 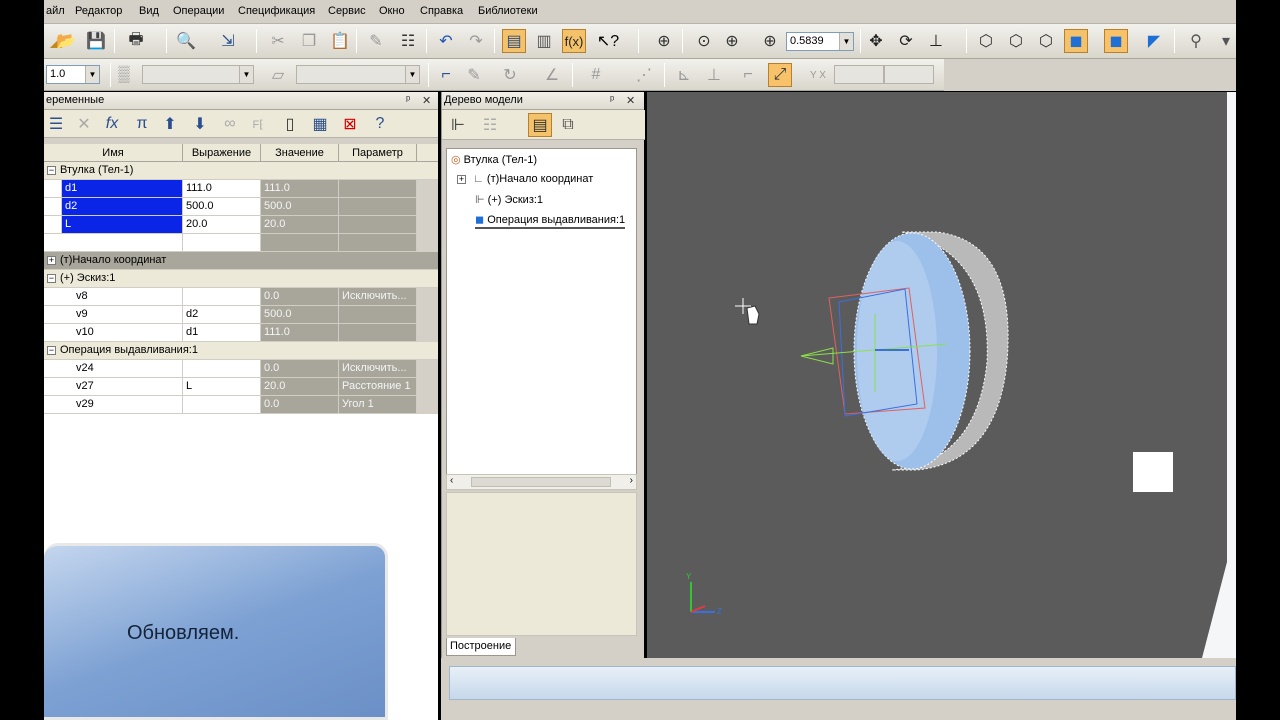 What do you see at coordinates (113, 387) in the screenshot?
I see `variable-name: v27` at bounding box center [113, 387].